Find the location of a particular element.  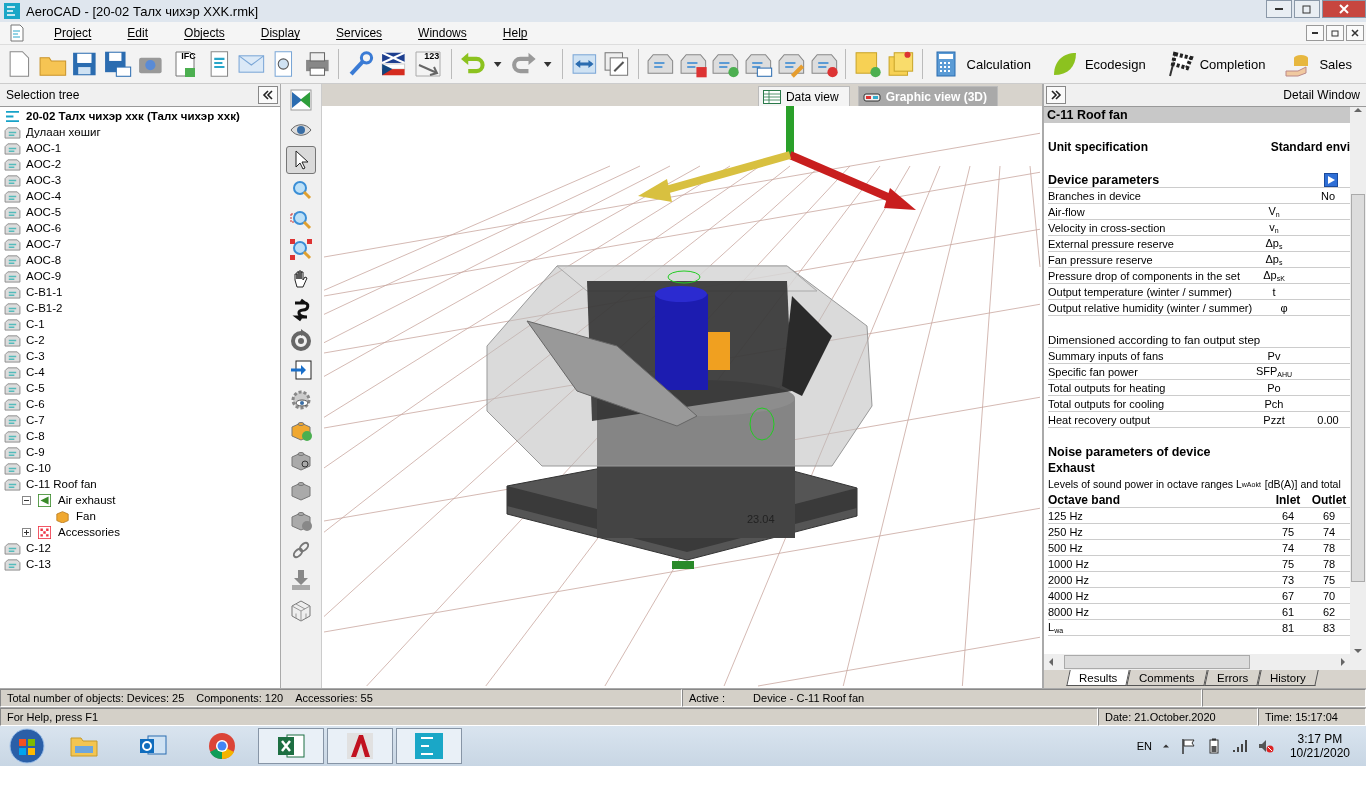

collapse-icon is located at coordinates (26, 500).